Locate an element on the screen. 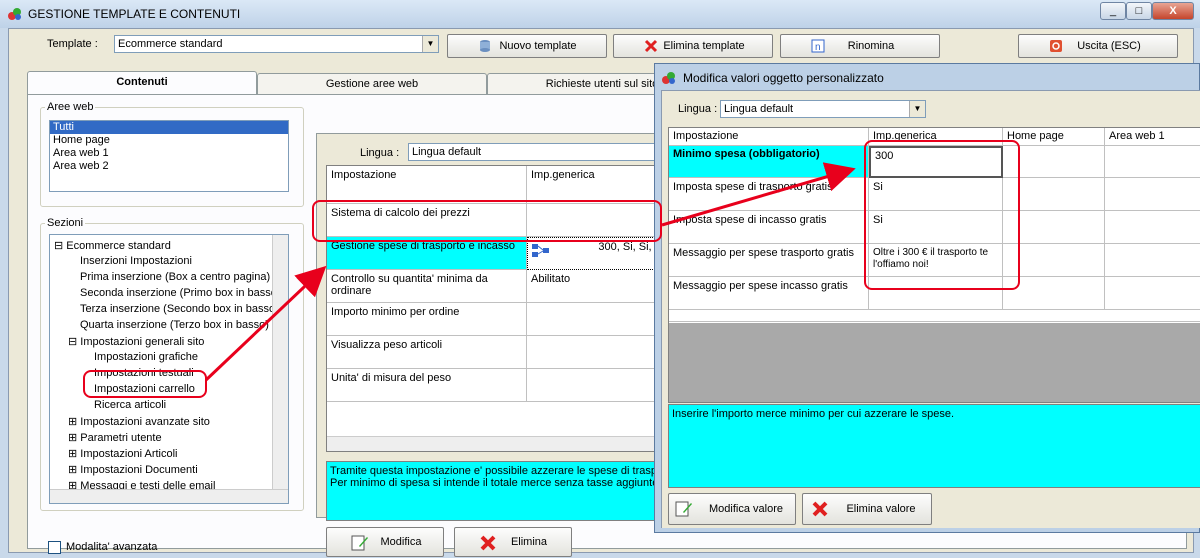 This screenshot has width=1200, height=558. tab-contenuti: Contenuti is located at coordinates (142, 83).